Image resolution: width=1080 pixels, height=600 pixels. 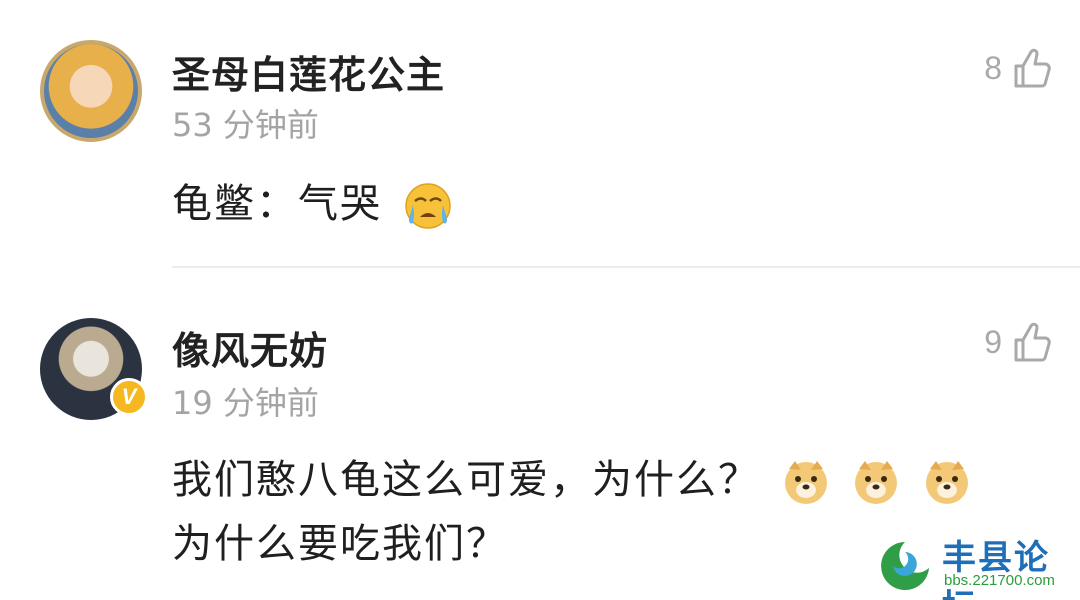 I want to click on comment-timestamp: 53 分钟前, so click(x=245, y=125).